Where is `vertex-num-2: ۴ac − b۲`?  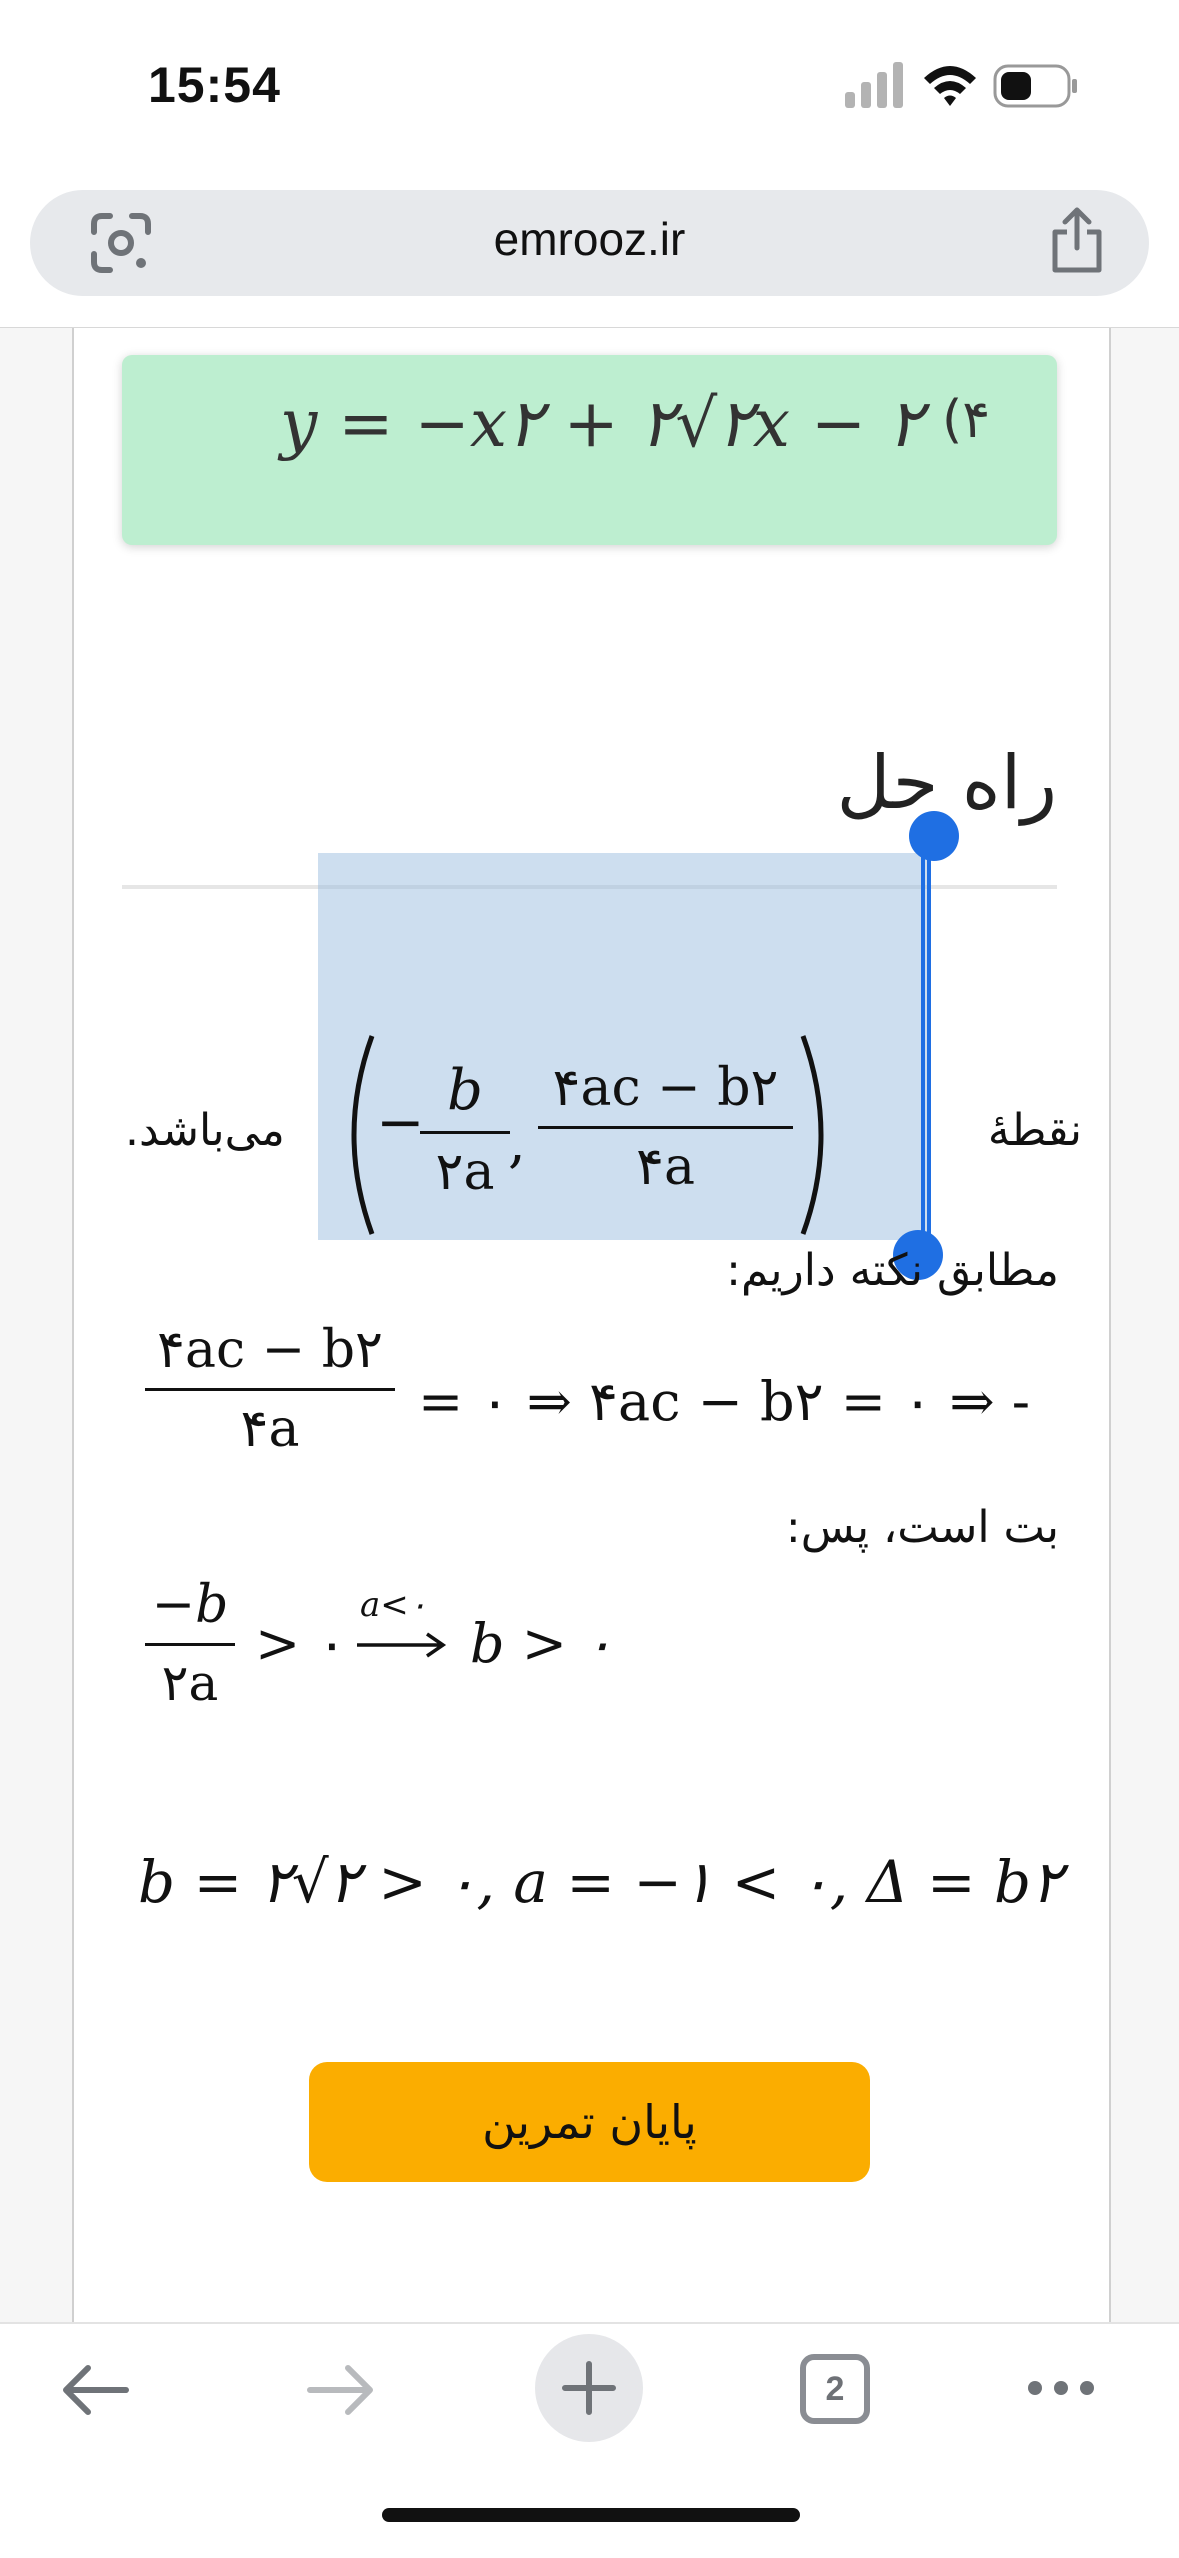
vertex-num-2: ۴ac − b۲ is located at coordinates (665, 1088).